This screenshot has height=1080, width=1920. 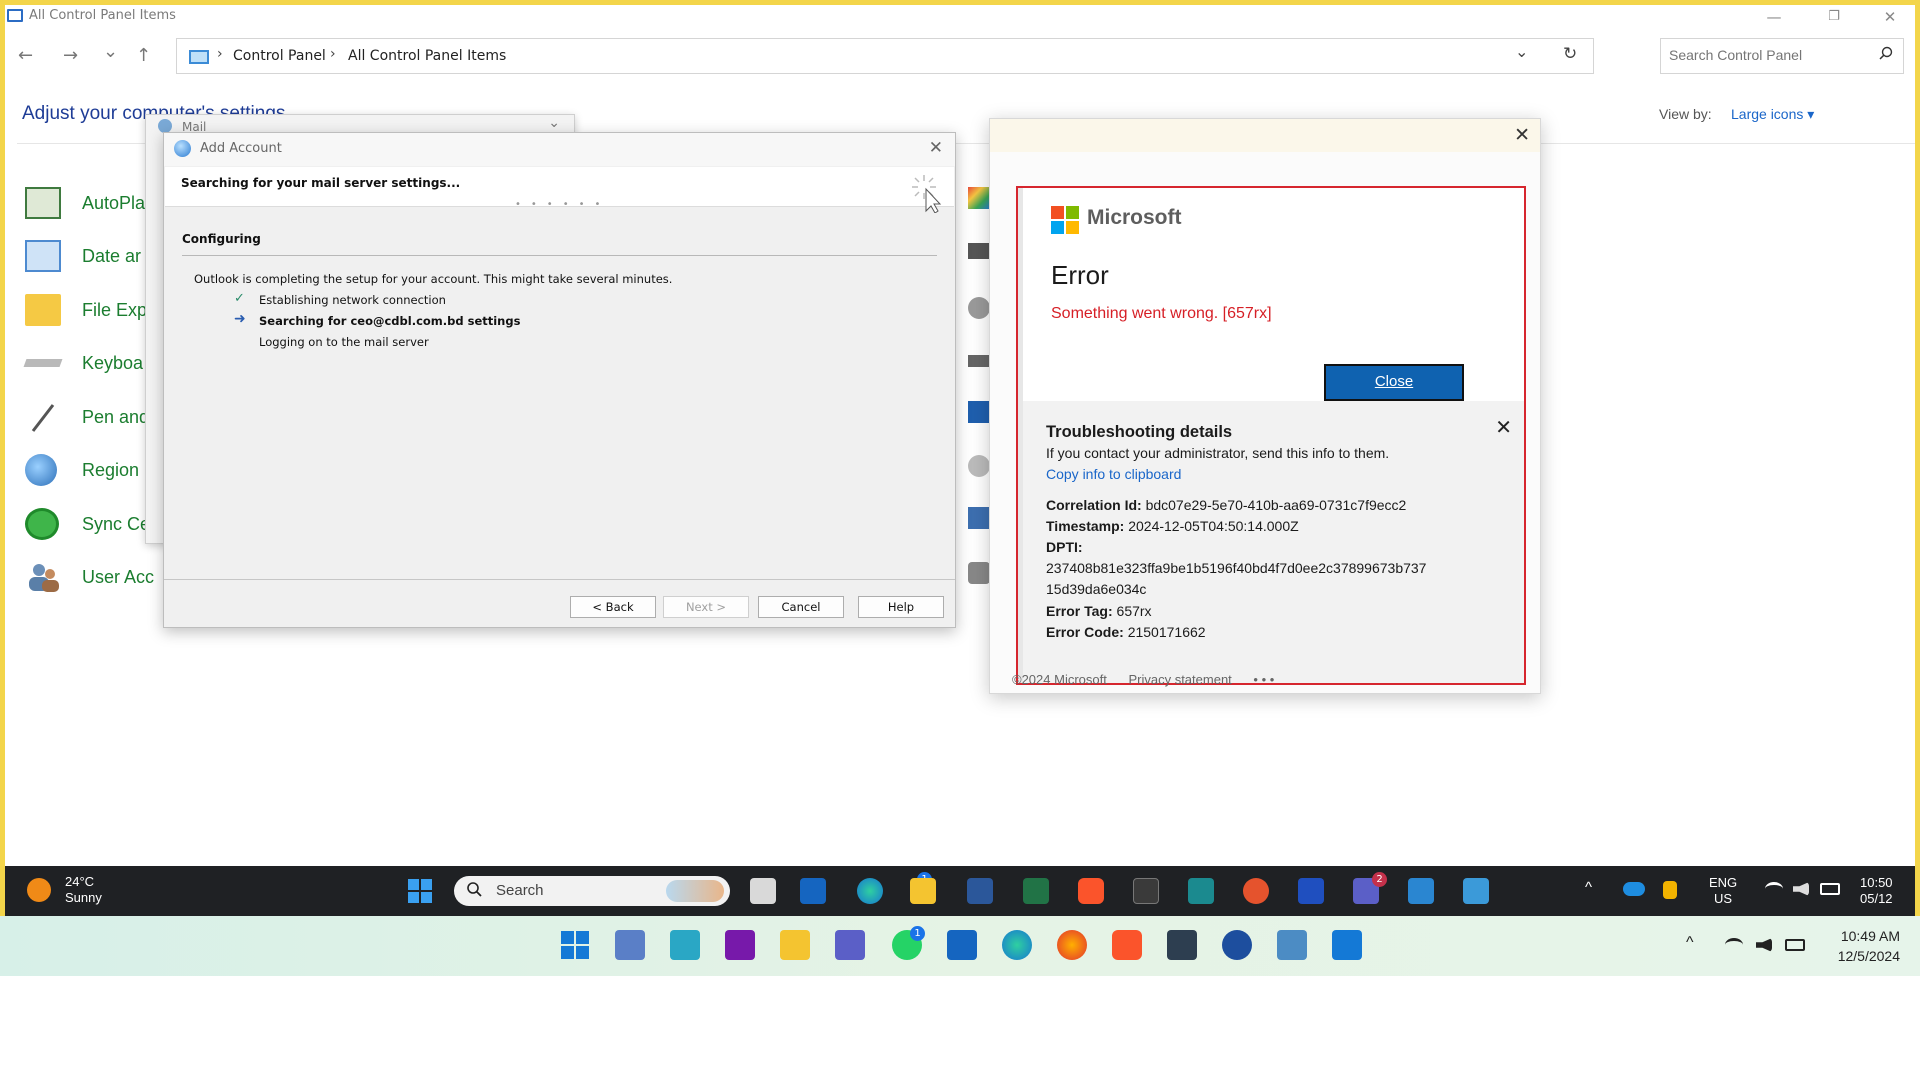 What do you see at coordinates (1059, 679) in the screenshot?
I see `copyright: ©2024 Microsoft` at bounding box center [1059, 679].